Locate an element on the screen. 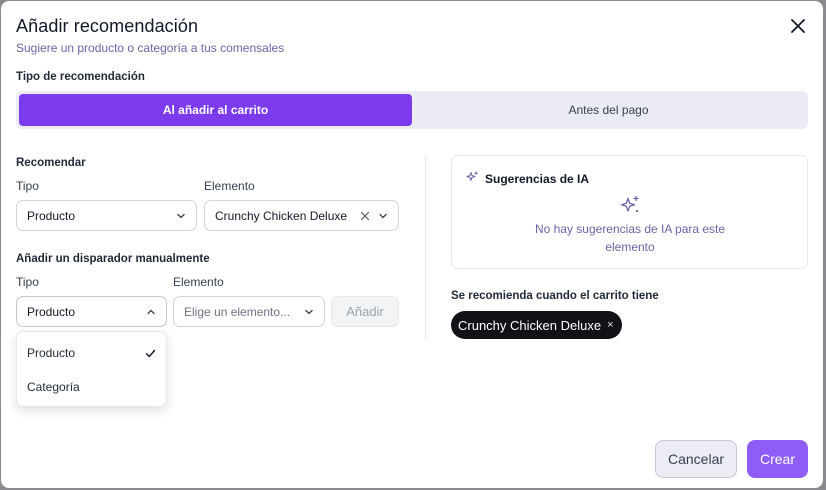 The image size is (826, 490). add-trigger-button: Añadir is located at coordinates (365, 311).